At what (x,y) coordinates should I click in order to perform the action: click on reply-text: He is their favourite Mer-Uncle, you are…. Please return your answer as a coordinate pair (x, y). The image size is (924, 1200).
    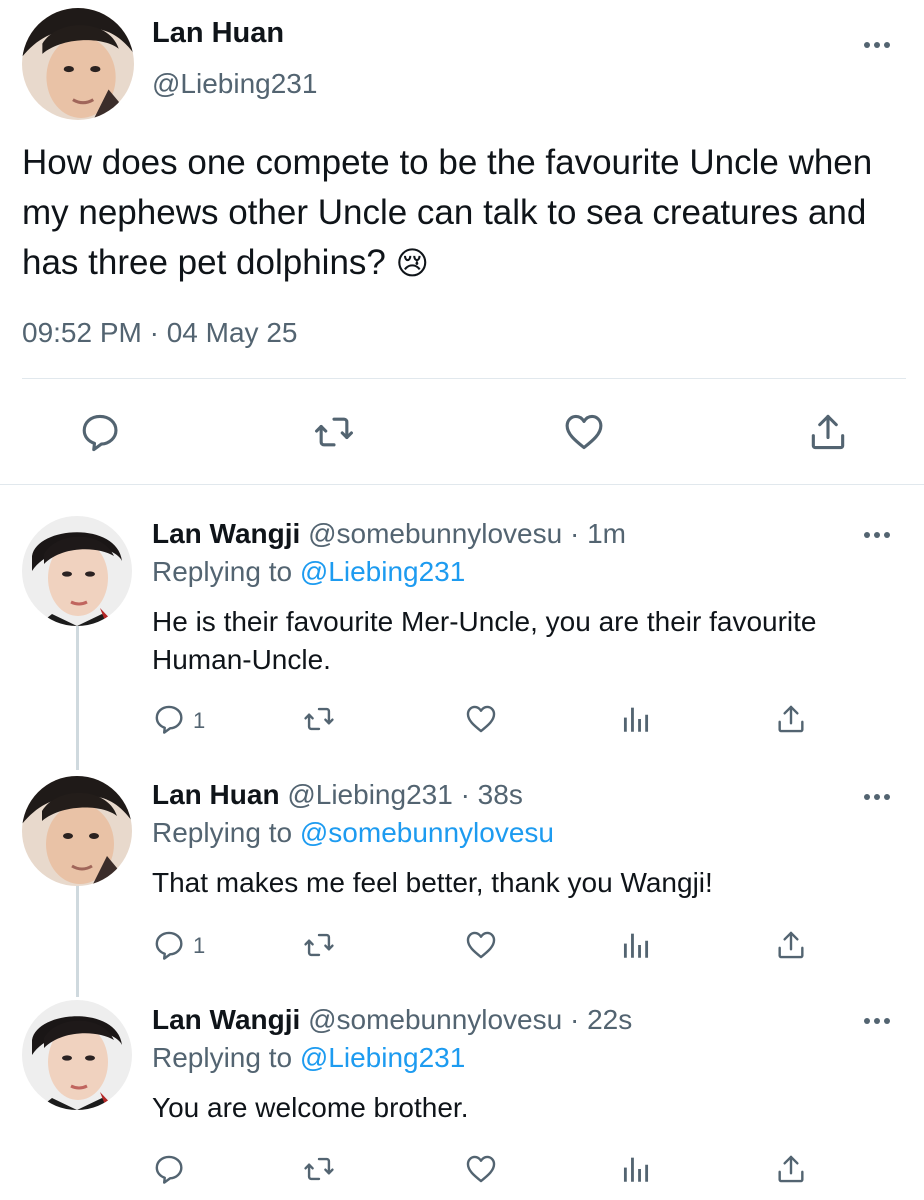
    Looking at the image, I should click on (484, 640).